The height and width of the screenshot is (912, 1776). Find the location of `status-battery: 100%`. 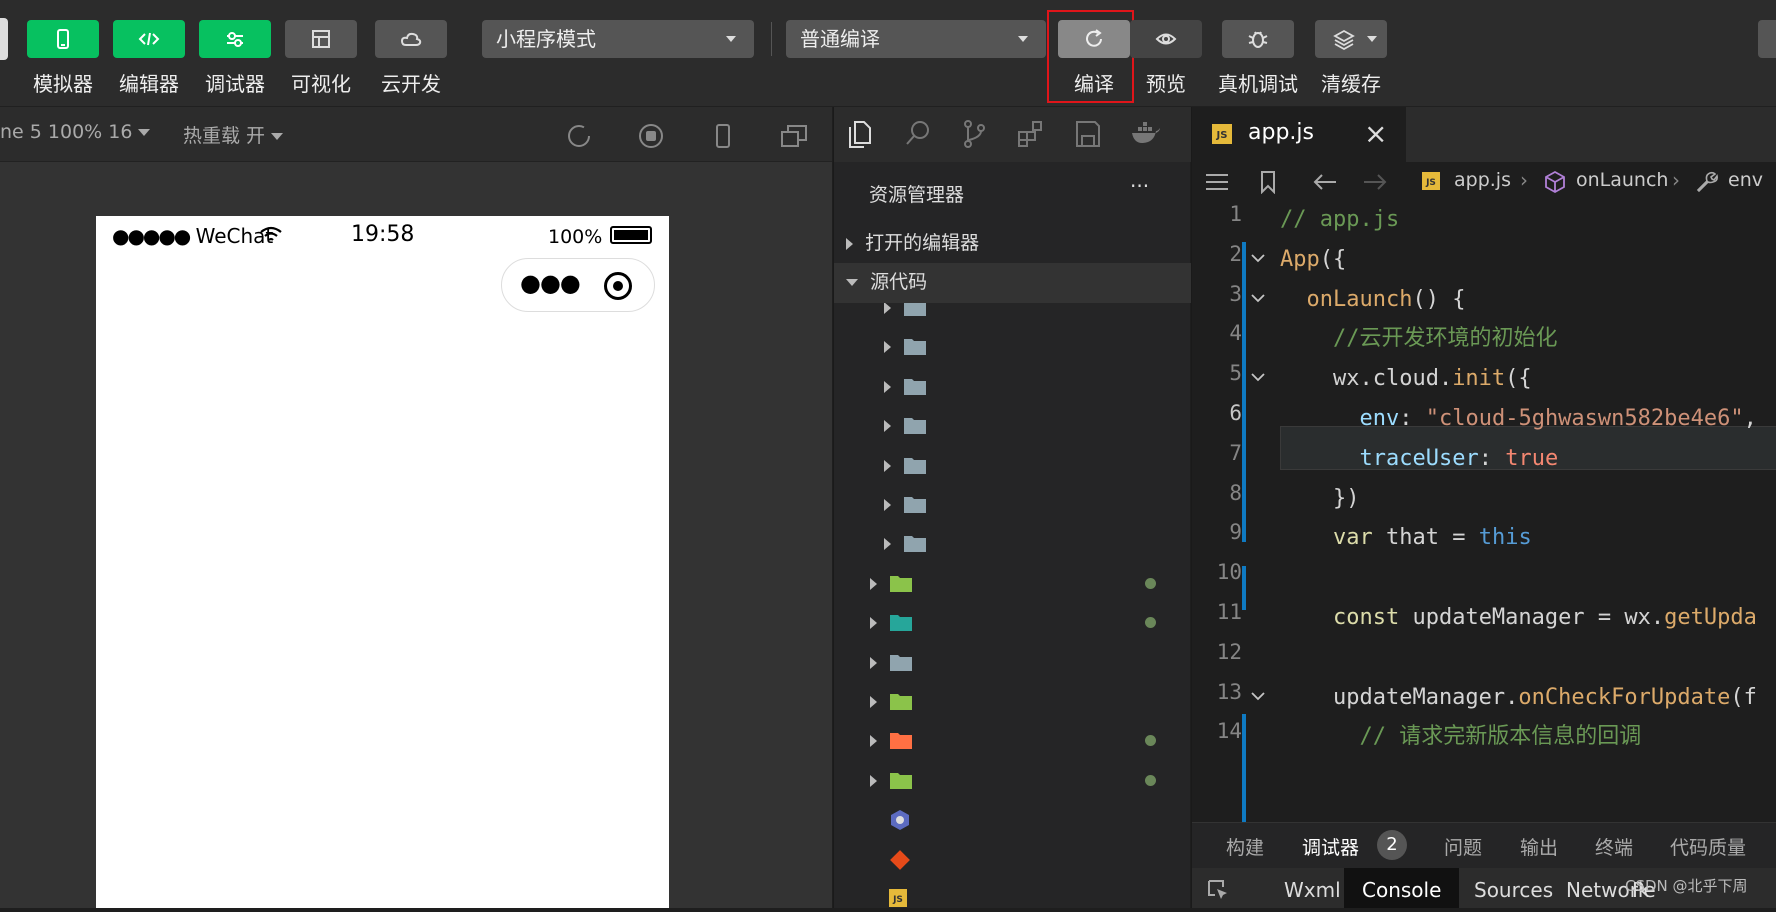

status-battery: 100% is located at coordinates (575, 237).